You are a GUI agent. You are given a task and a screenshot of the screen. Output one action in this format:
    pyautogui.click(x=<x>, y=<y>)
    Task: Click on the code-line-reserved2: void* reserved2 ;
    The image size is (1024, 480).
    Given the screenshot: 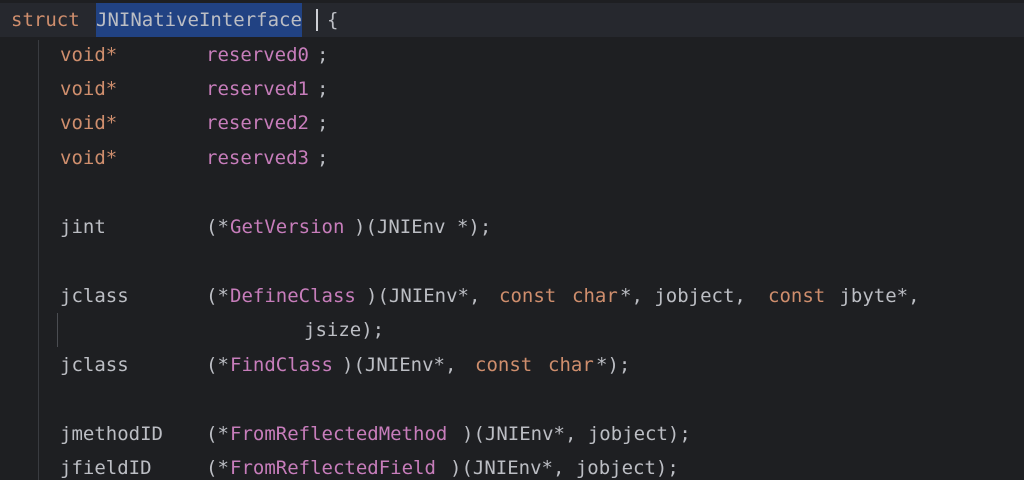 What is the action you would take?
    pyautogui.click(x=512, y=123)
    